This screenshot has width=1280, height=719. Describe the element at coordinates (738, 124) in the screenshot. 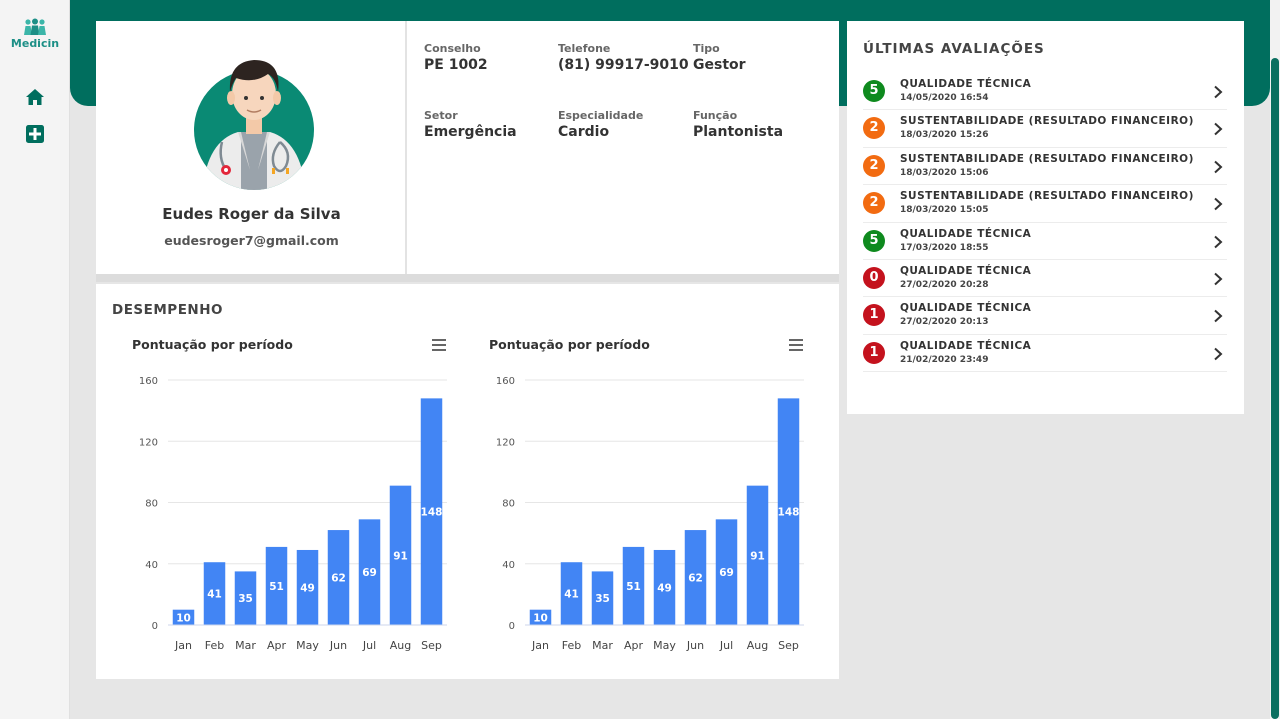

I see `field-funcao: Função Plantonista` at that location.